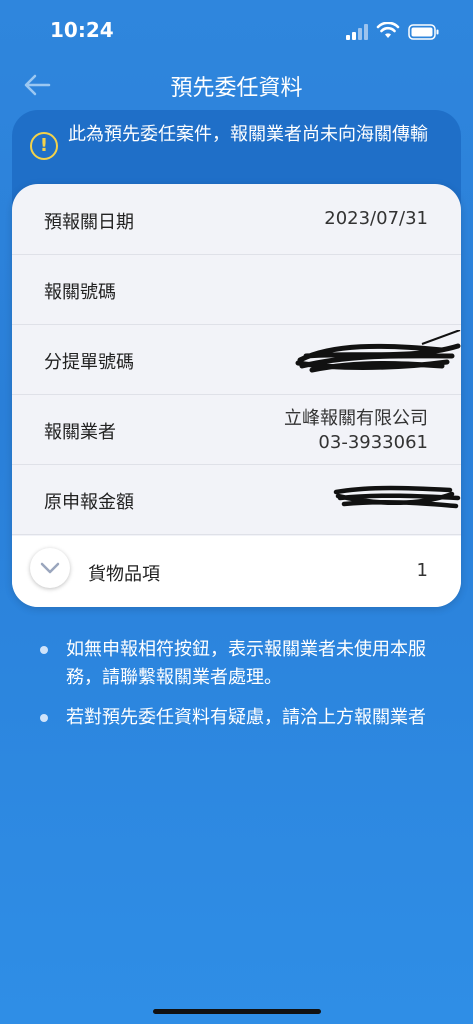  I want to click on wifi-icon, so click(388, 30).